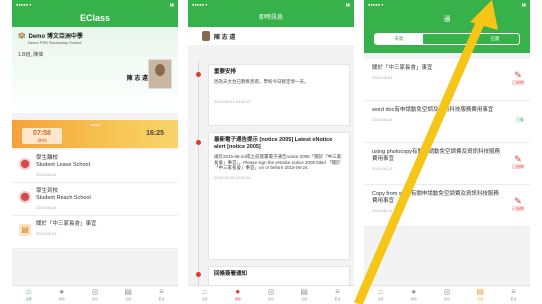  Describe the element at coordinates (399, 39) in the screenshot. I see `tab-unsigned: 未簽` at that location.